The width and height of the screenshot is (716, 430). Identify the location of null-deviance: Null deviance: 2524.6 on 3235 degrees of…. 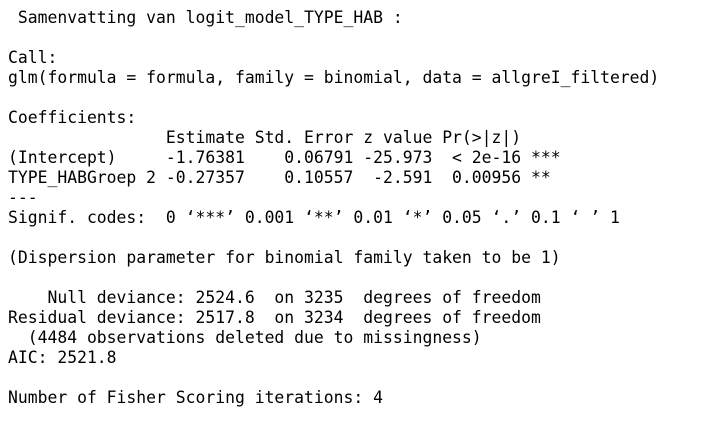
(274, 297).